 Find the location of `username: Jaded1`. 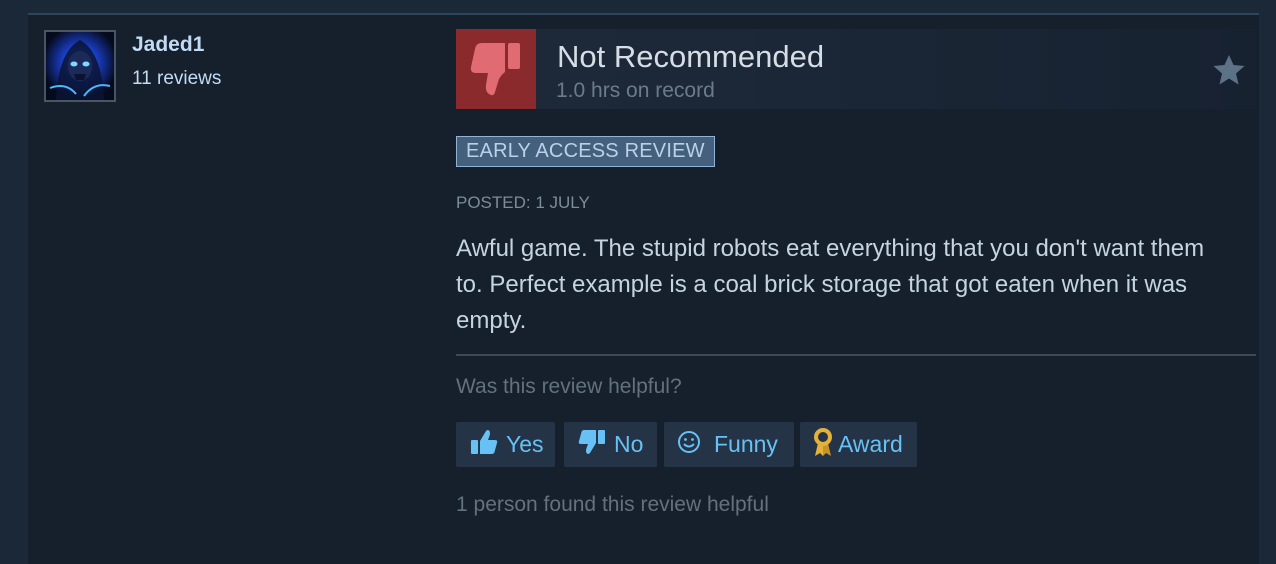

username: Jaded1 is located at coordinates (168, 45).